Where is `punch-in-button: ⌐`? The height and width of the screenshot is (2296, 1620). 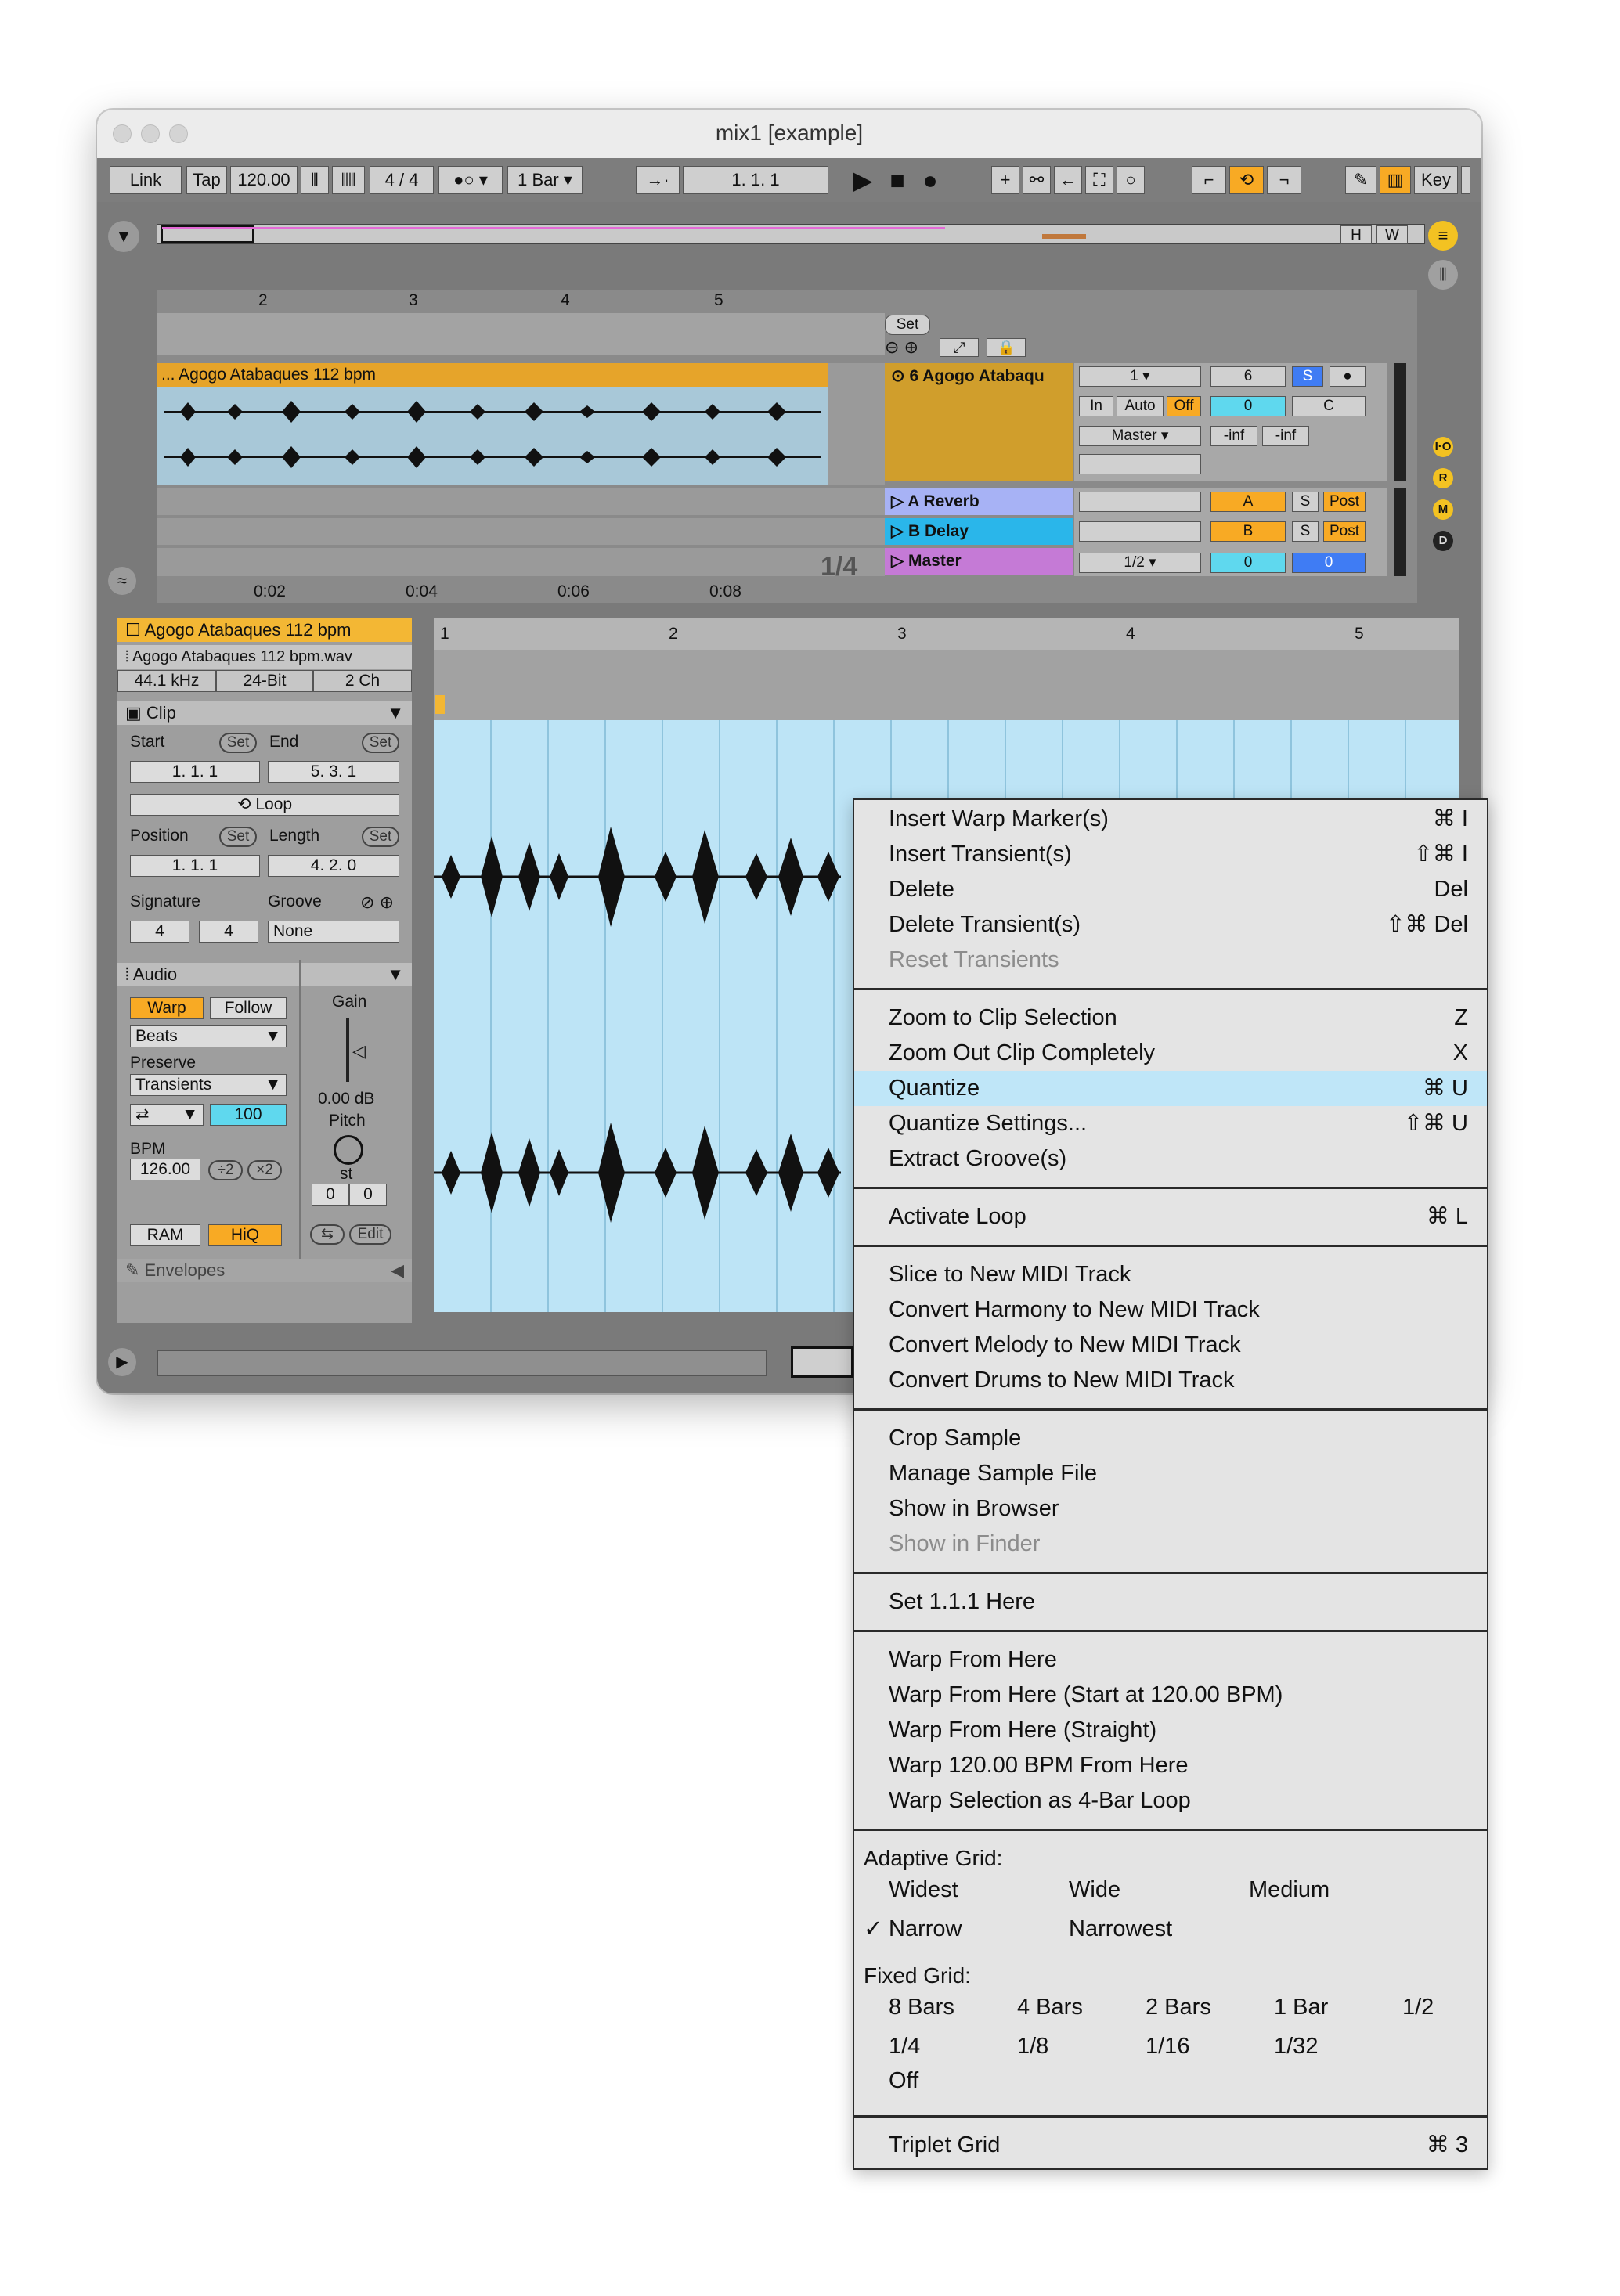
punch-in-button: ⌐ is located at coordinates (1209, 180).